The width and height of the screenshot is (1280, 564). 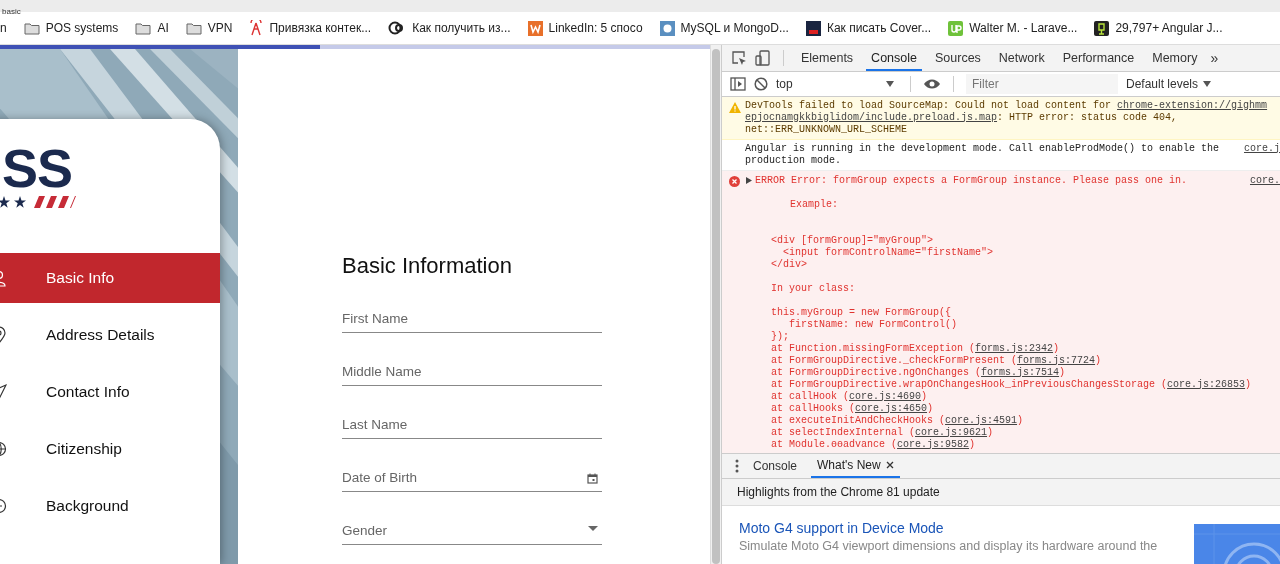 What do you see at coordinates (793, 160) in the screenshot?
I see `message-text: production mode.` at bounding box center [793, 160].